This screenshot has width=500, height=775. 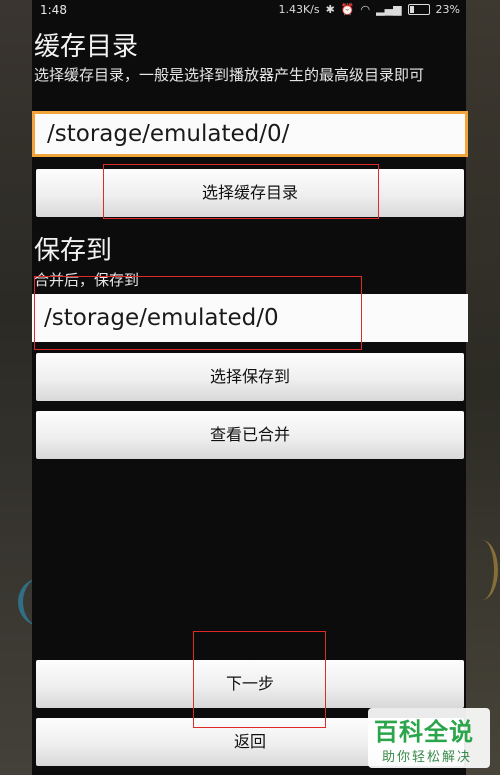 I want to click on watermark-subtitle: 助你轻松解决, so click(x=427, y=757).